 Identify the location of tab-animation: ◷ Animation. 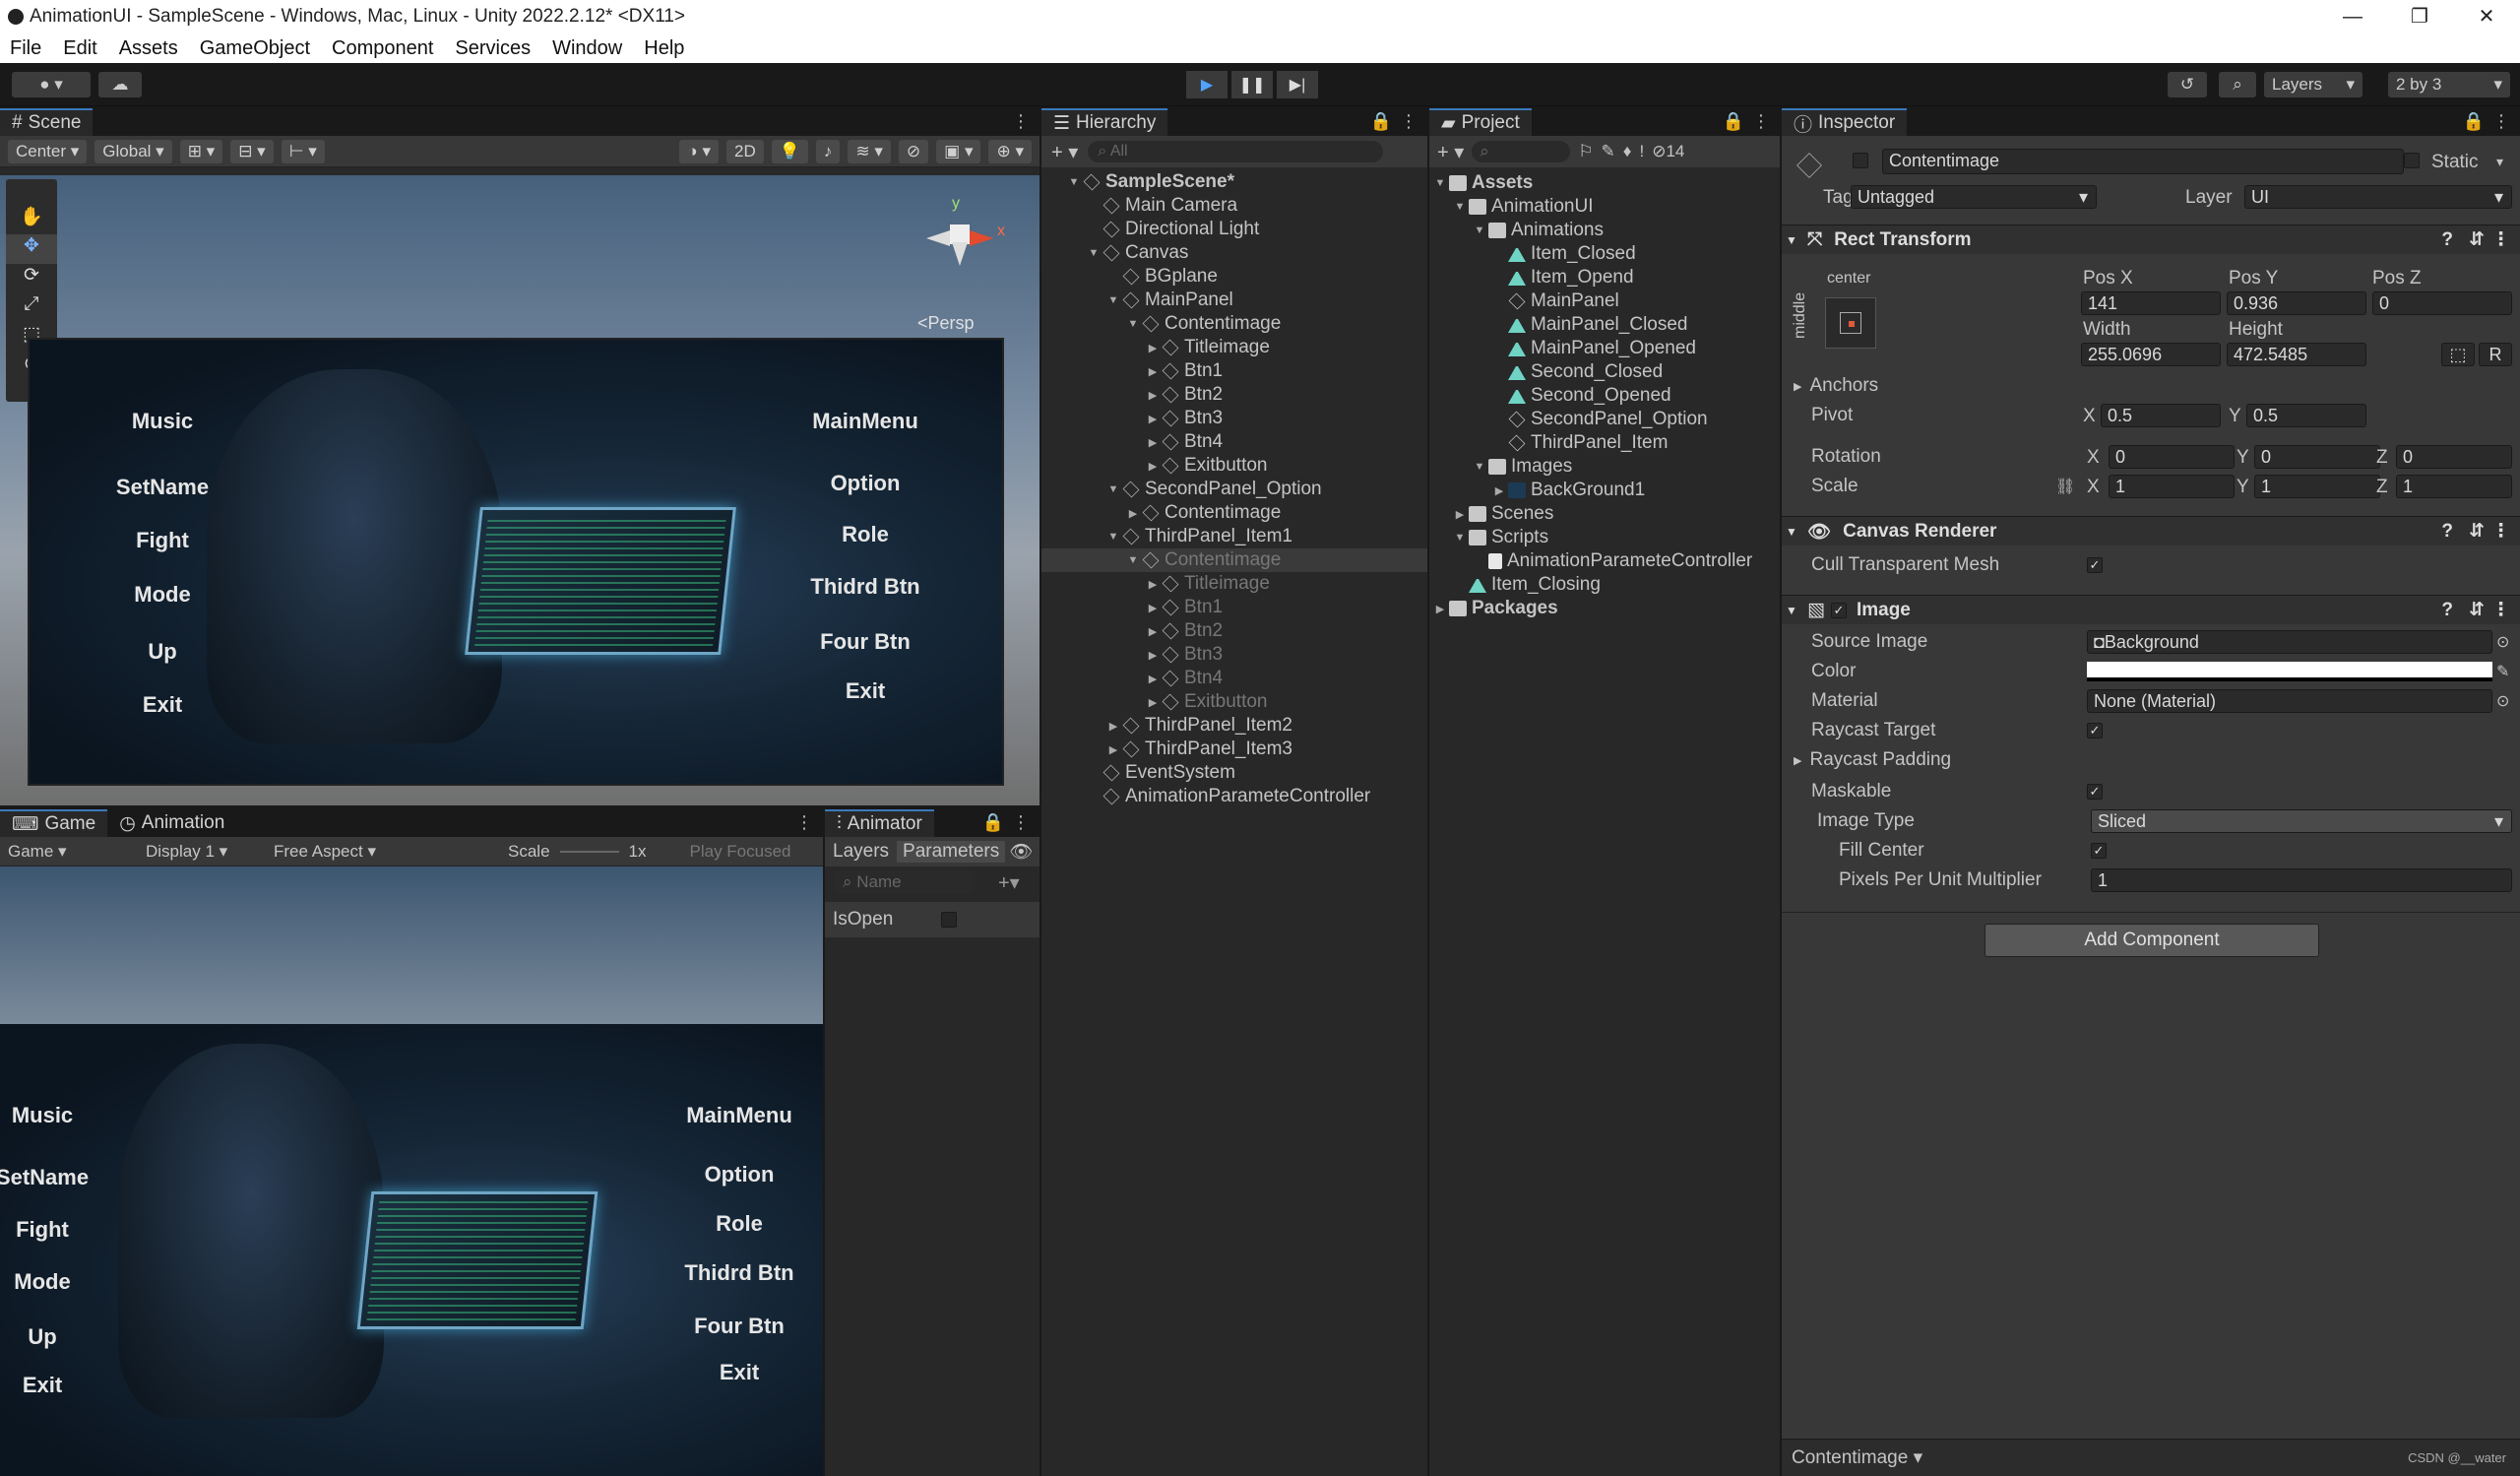
(172, 823).